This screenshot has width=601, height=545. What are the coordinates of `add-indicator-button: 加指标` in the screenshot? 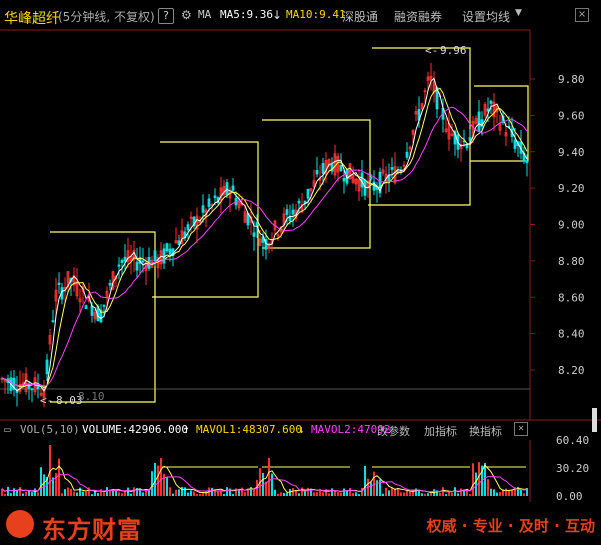 It's located at (440, 431).